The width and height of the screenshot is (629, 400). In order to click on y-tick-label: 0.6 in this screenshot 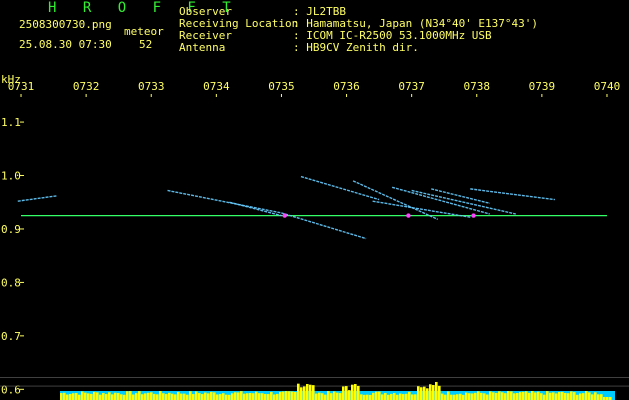, I will do `click(11, 389)`.